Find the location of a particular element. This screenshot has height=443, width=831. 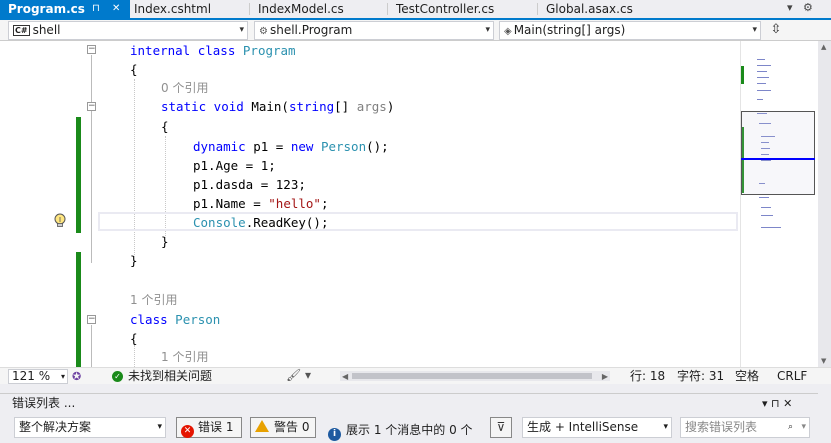

keyword: dynamic is located at coordinates (219, 146).